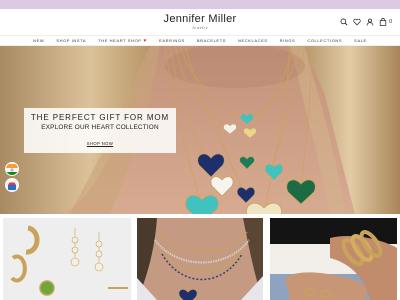 The height and width of the screenshot is (300, 400). Describe the element at coordinates (145, 40) in the screenshot. I see `heart-icon: ♥` at that location.